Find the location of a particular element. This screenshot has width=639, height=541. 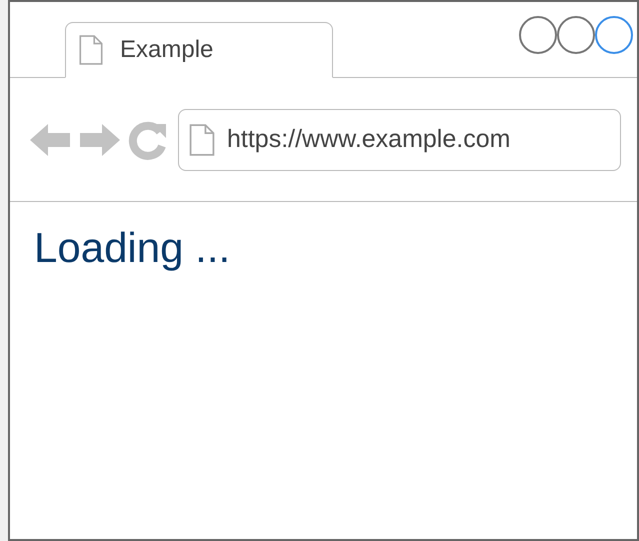

reload-icon is located at coordinates (148, 140).